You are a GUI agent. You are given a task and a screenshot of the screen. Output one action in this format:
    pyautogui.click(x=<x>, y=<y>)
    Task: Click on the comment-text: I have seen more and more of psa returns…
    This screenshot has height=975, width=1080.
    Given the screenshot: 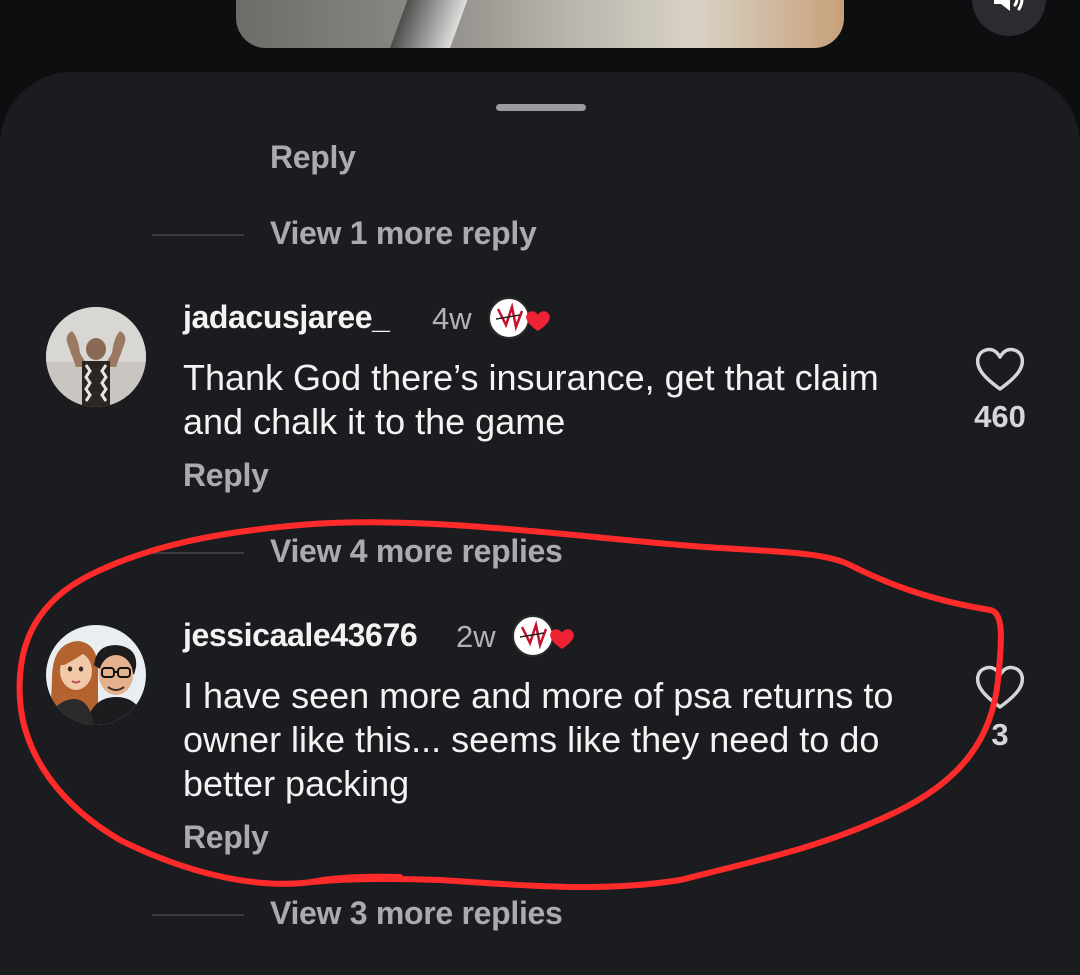 What is the action you would take?
    pyautogui.click(x=538, y=739)
    